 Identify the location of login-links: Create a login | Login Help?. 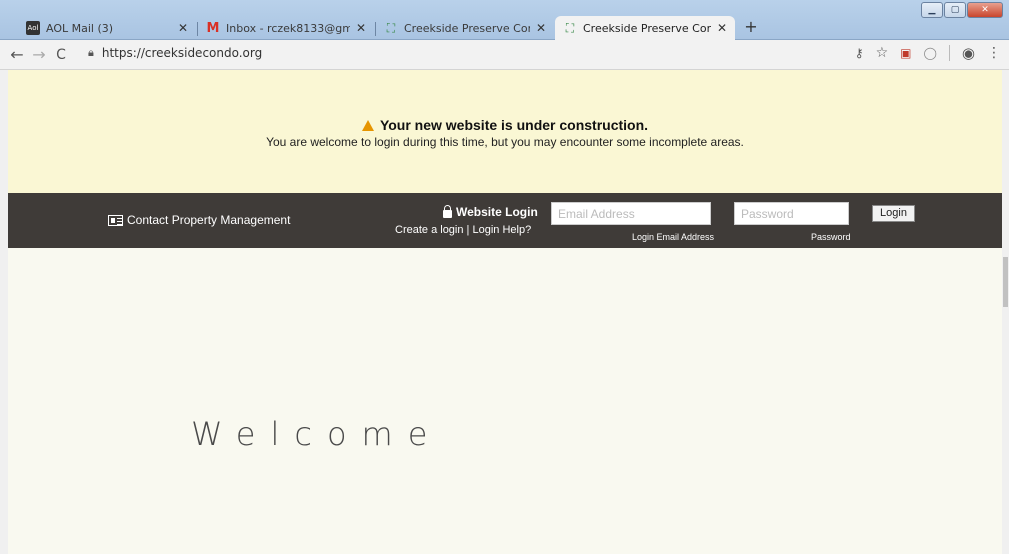
(463, 230).